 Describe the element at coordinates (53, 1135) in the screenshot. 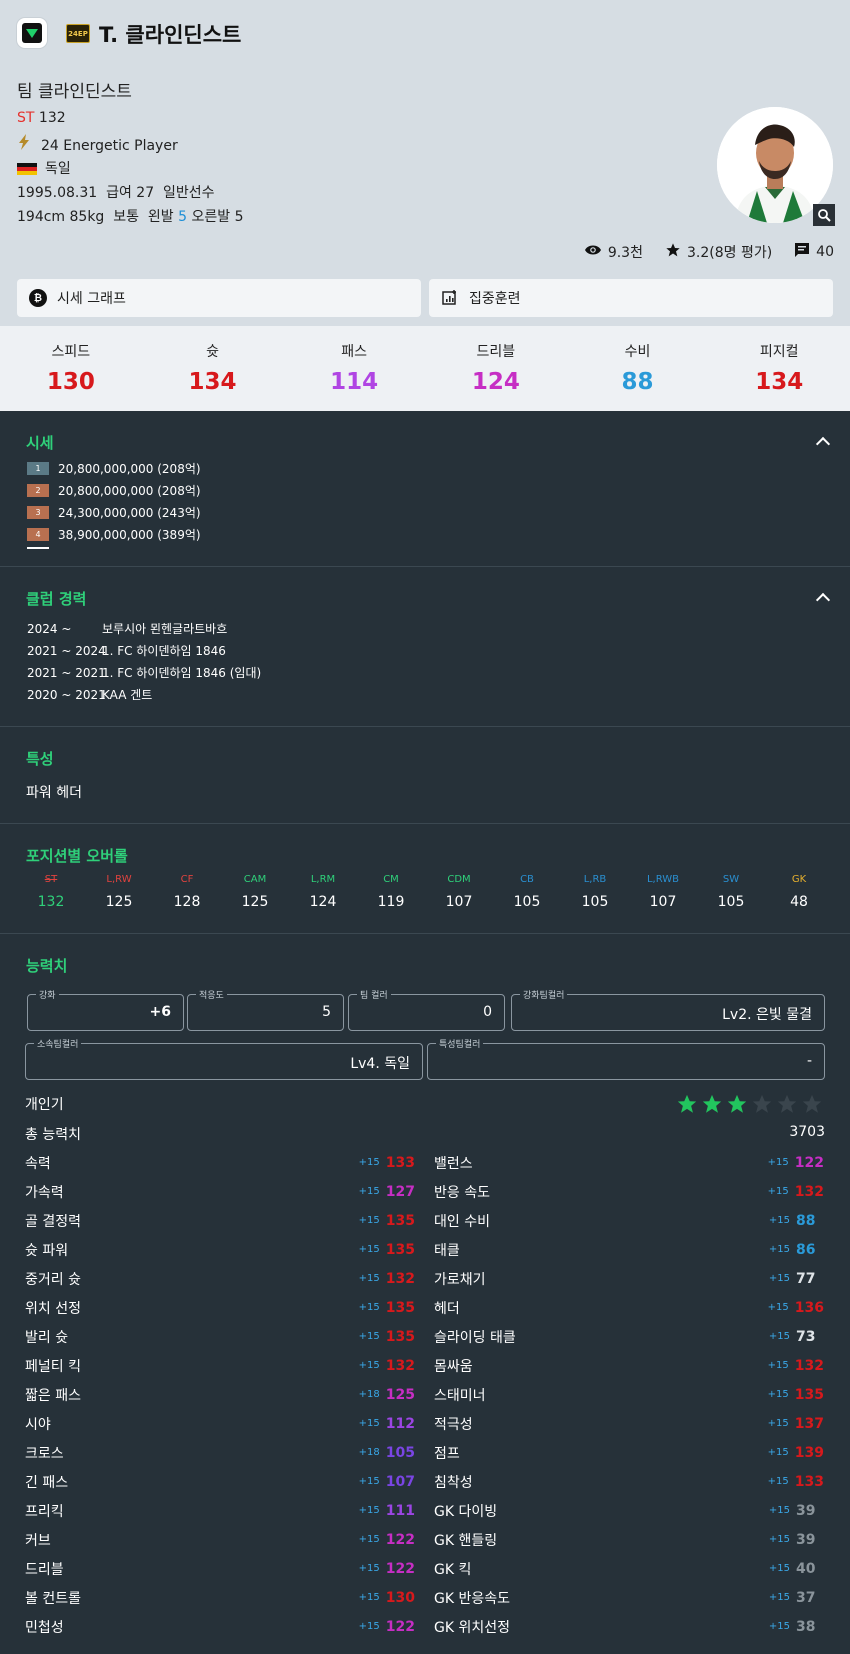

I see `total-label: 총 능력치` at that location.